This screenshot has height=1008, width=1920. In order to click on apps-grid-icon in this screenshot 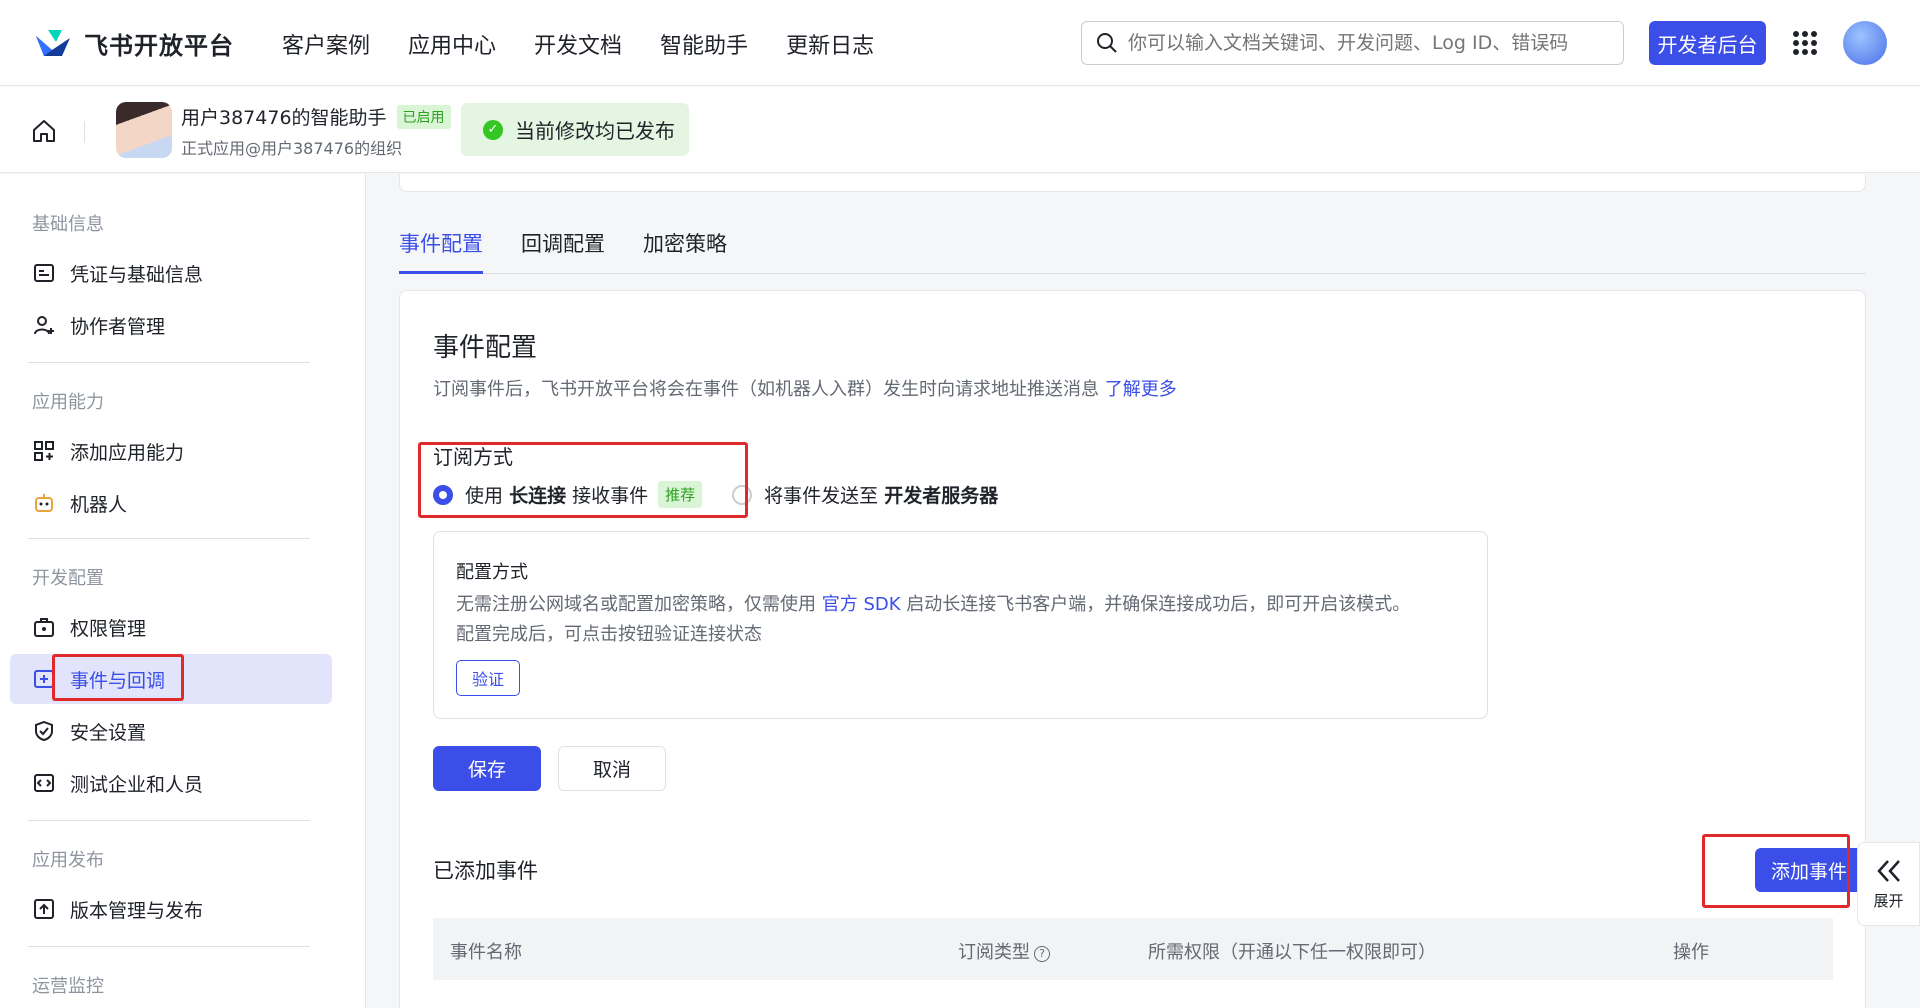, I will do `click(1805, 43)`.